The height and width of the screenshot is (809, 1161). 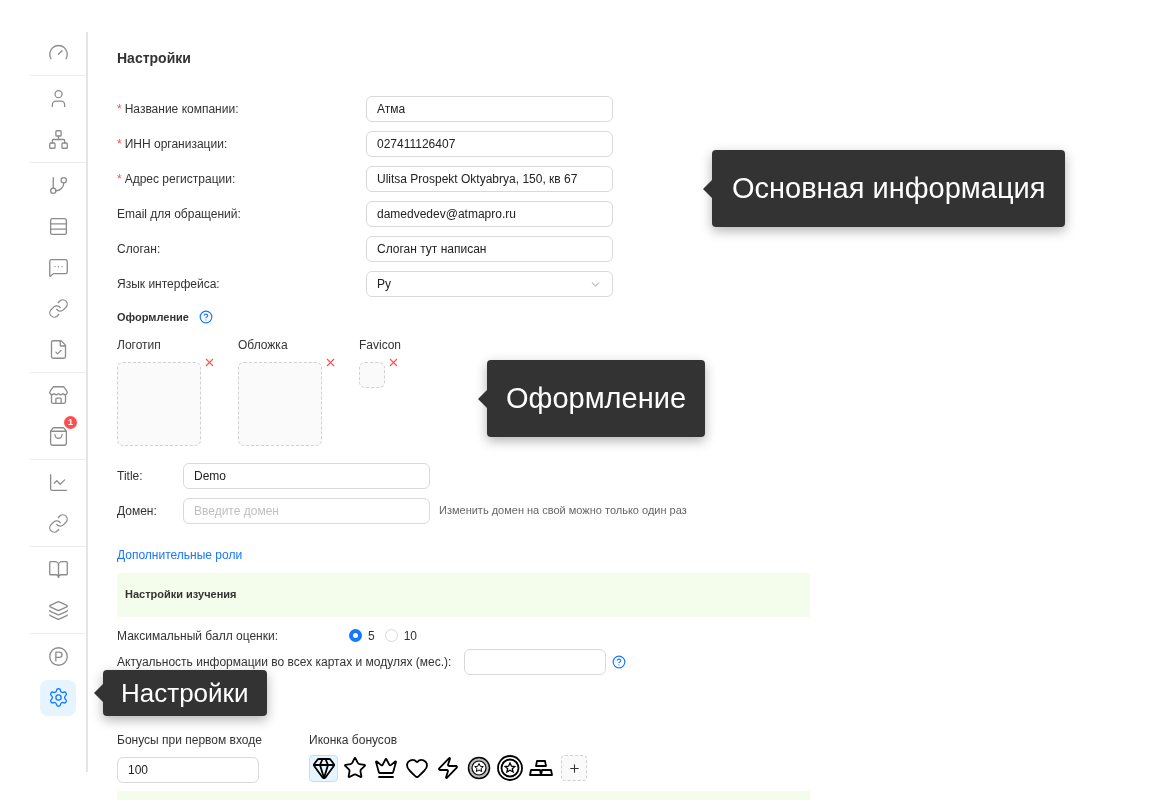 I want to click on domain-field: Введите домен, so click(x=306, y=510).